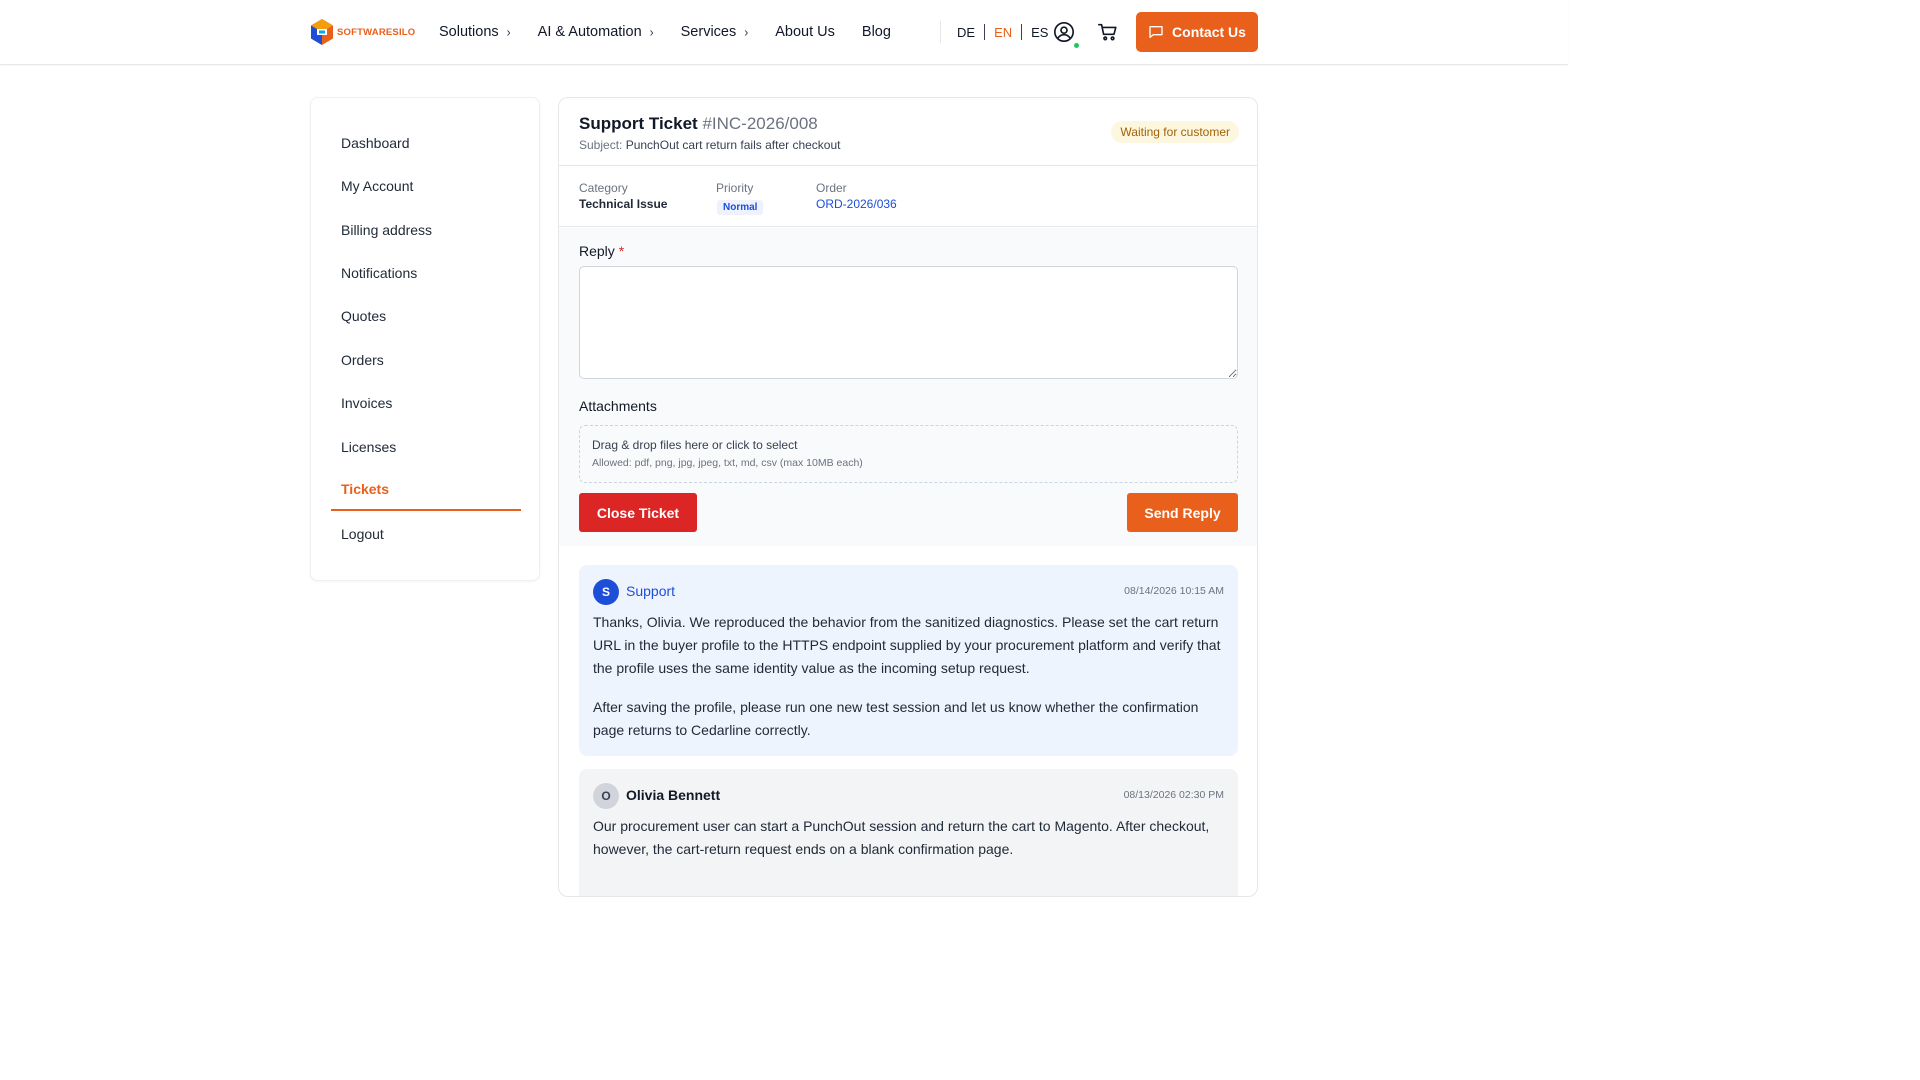 The width and height of the screenshot is (1920, 1080). I want to click on meta-priority: Priority Normal, so click(740, 198).